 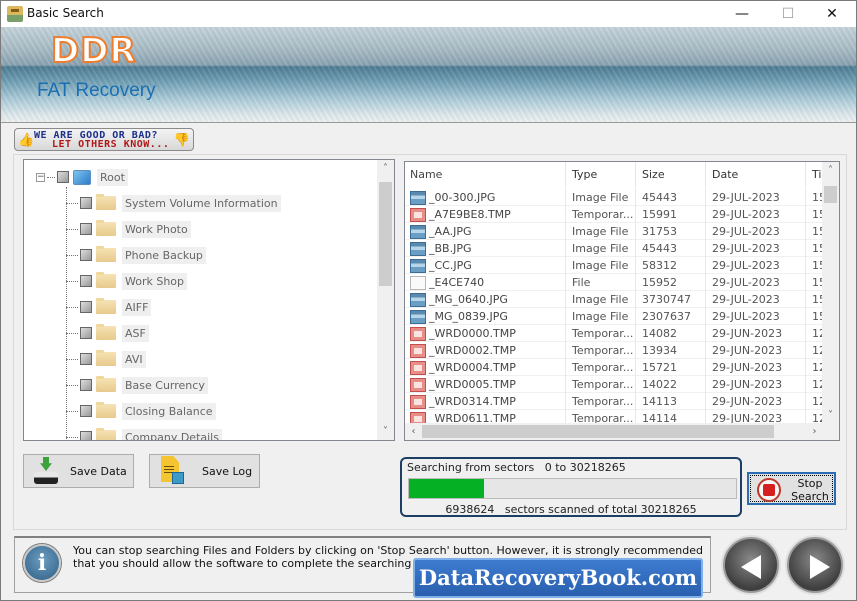 I want to click on save-log-button: Save Log, so click(x=204, y=471).